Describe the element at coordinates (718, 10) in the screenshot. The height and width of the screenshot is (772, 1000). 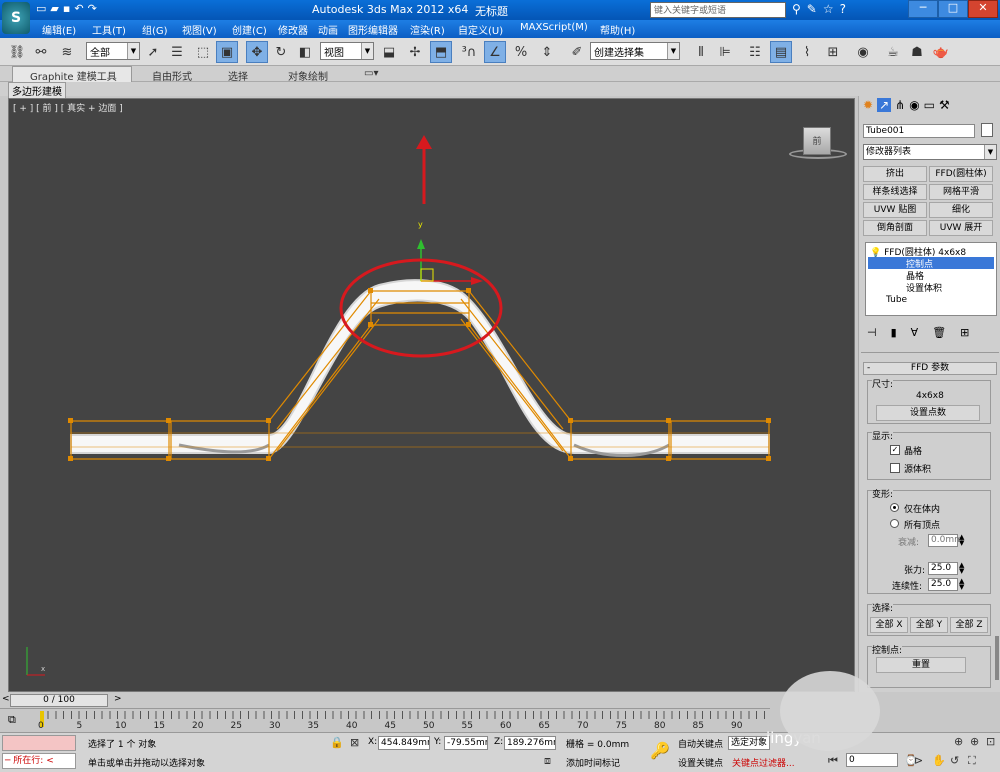
I see `search-box: 键入关键字或短语` at that location.